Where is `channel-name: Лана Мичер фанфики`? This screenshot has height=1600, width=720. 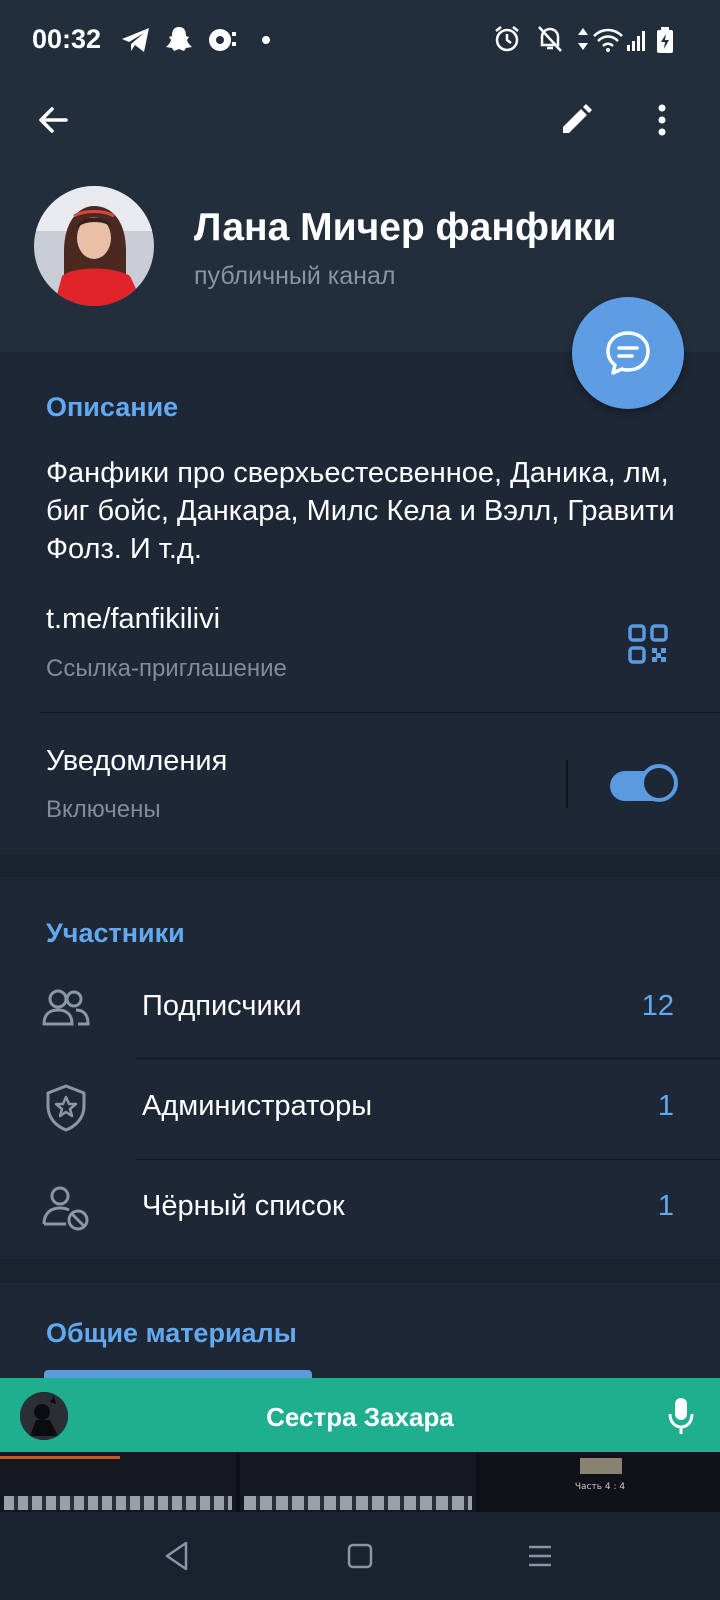
channel-name: Лана Мичер фанфики is located at coordinates (405, 227).